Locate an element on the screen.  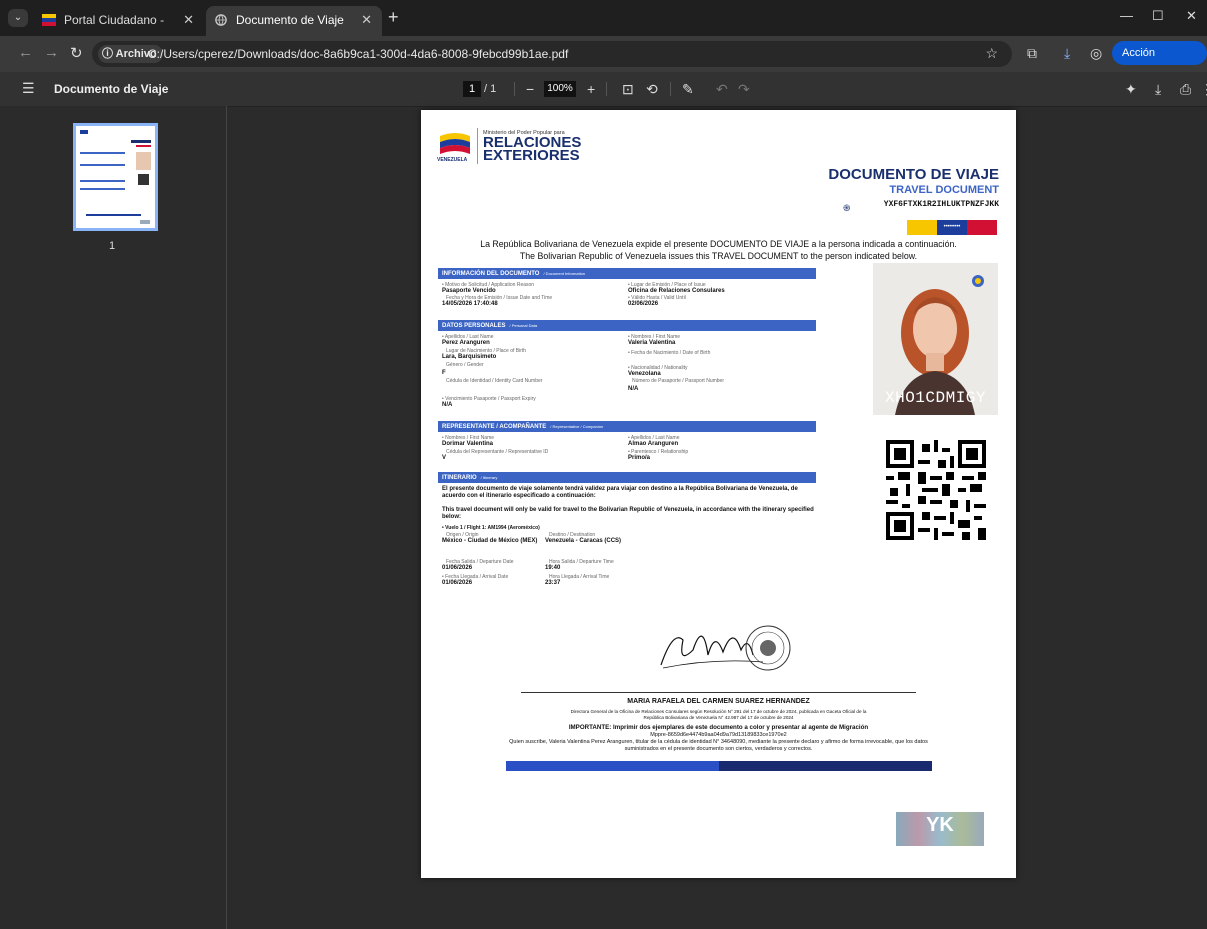
reason-value: Pasaporte Vencido is located at coordinates (469, 291).